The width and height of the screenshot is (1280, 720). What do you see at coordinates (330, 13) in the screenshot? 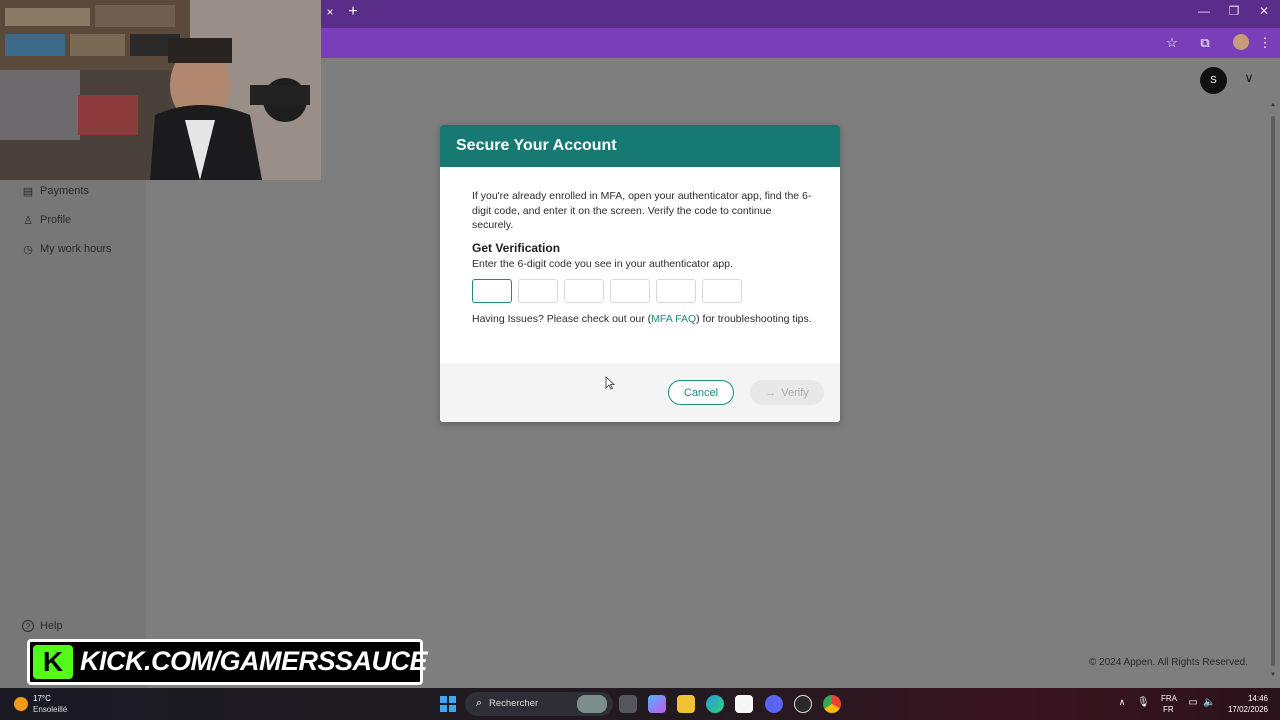
I see `tab-close-icon: ×` at bounding box center [330, 13].